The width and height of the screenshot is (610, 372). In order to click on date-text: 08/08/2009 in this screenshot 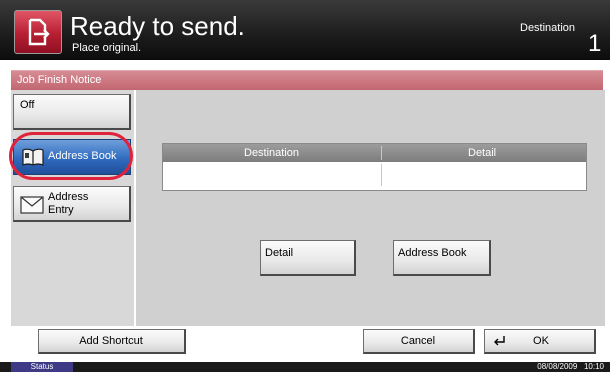, I will do `click(557, 366)`.